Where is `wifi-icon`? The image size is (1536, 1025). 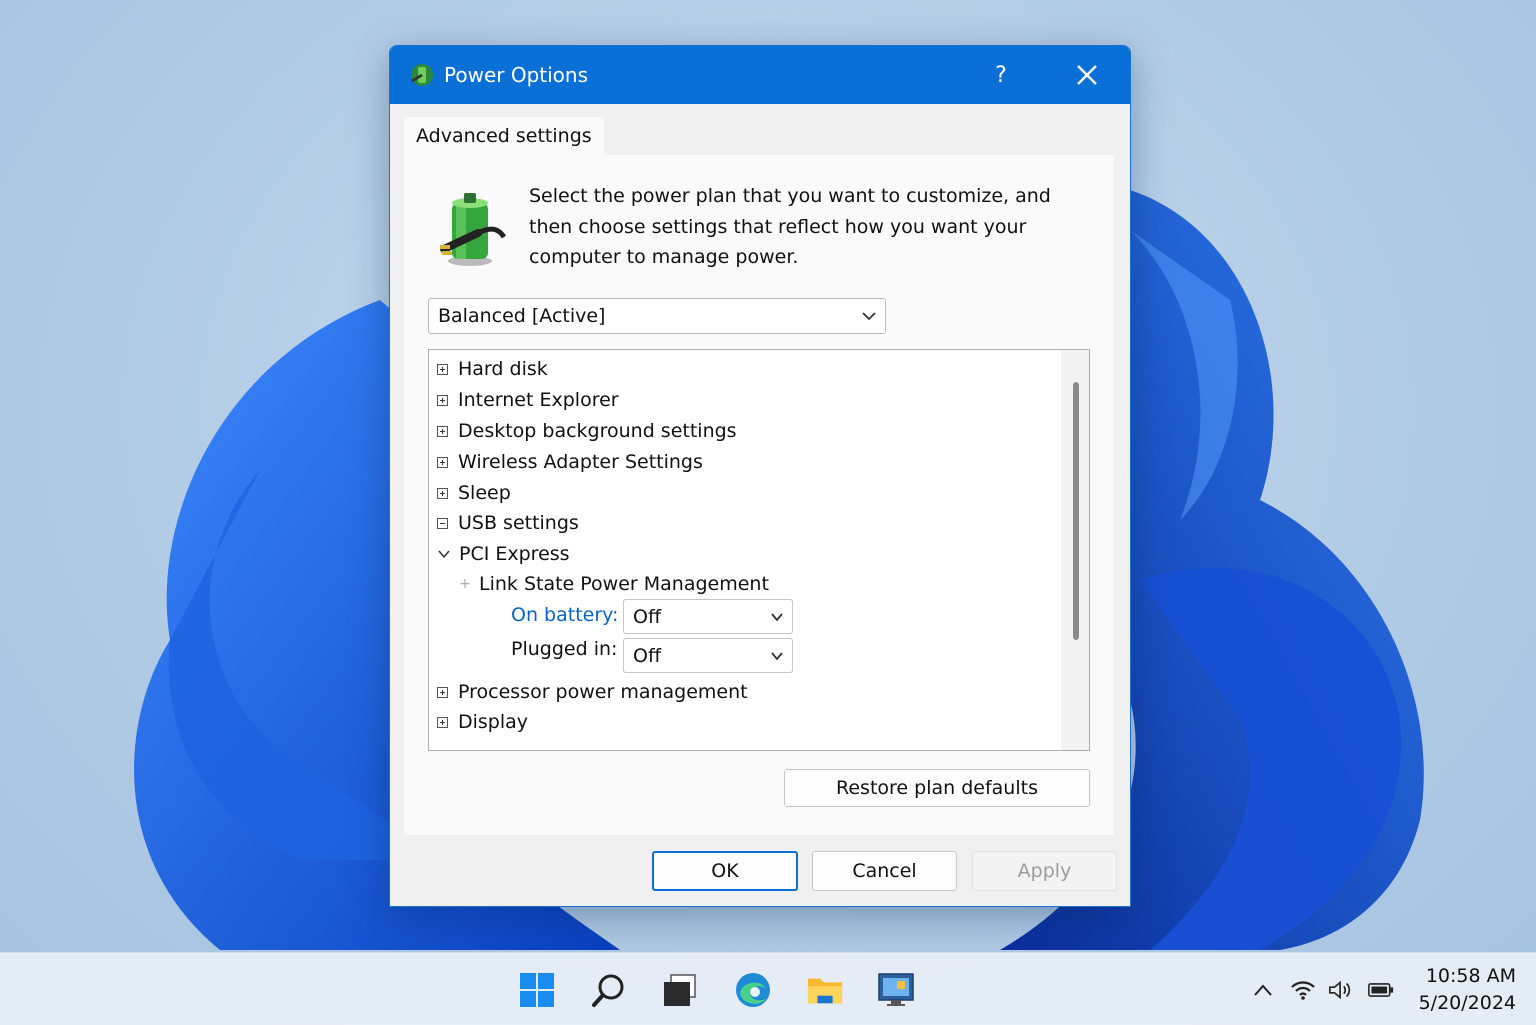 wifi-icon is located at coordinates (1303, 990).